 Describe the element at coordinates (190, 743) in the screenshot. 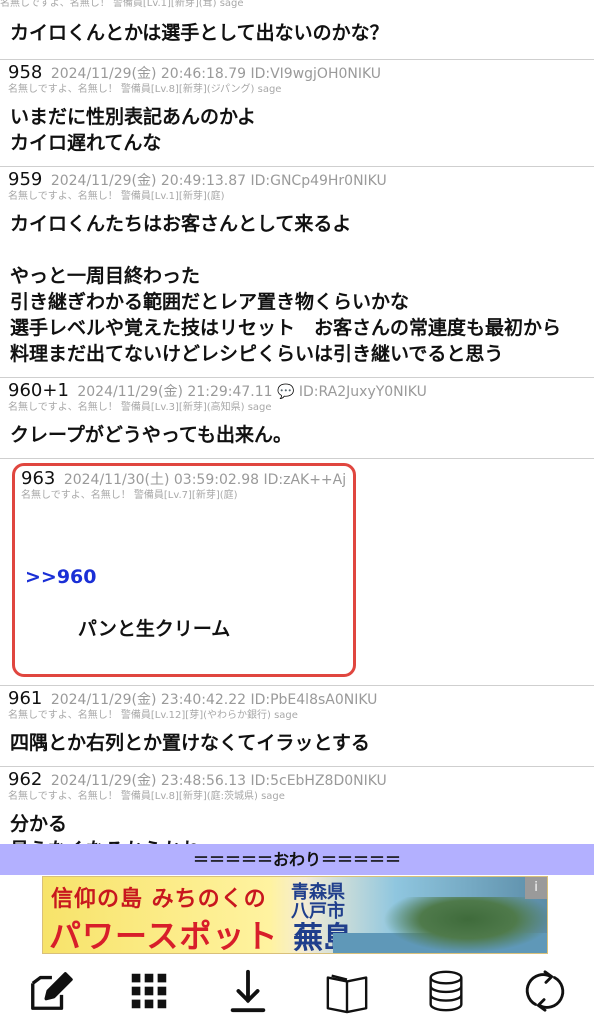

I see `post-body: 四隅とか右列とか置けなくてイラッとする` at that location.